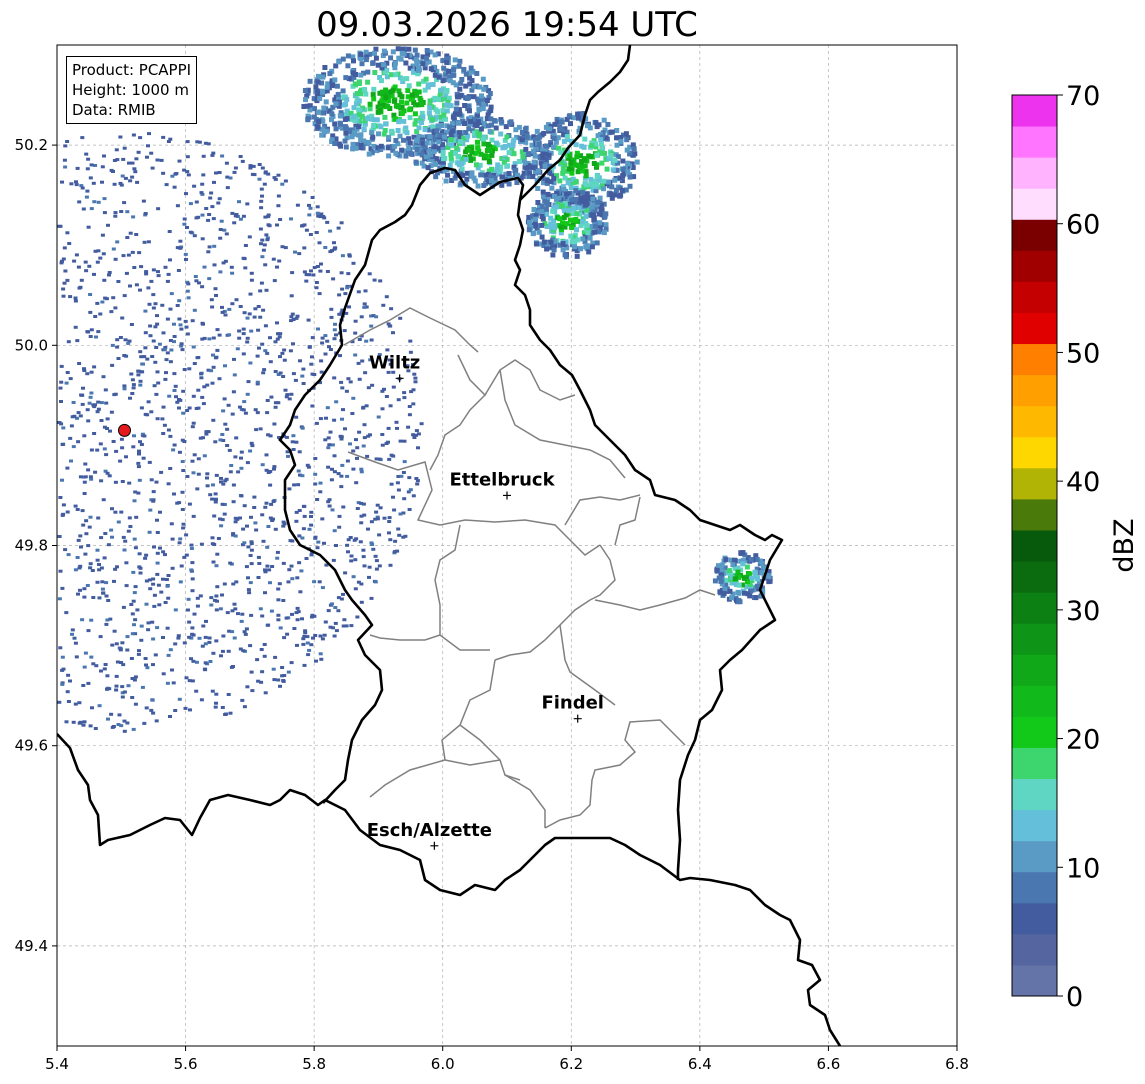  Describe the element at coordinates (394, 362) in the screenshot. I see `place-label: Wiltz` at that location.